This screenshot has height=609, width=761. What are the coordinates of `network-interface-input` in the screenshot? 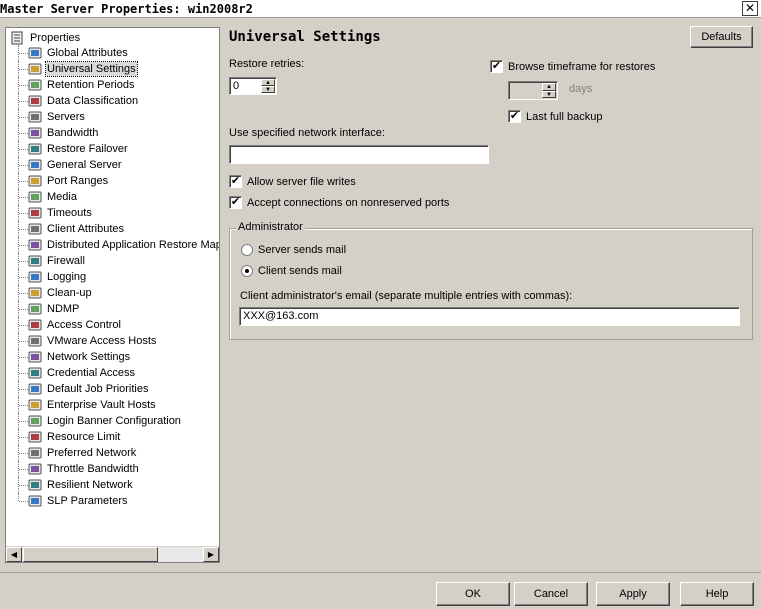 It's located at (359, 154).